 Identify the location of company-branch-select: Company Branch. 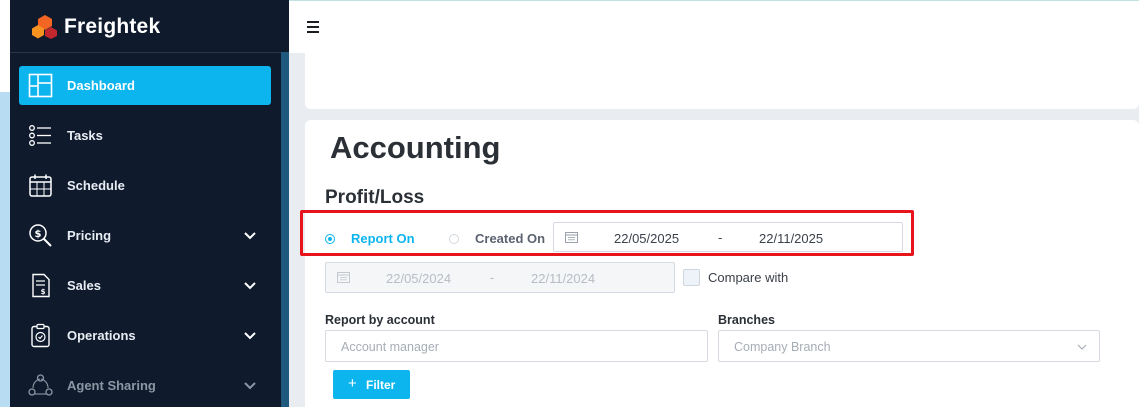
(909, 346).